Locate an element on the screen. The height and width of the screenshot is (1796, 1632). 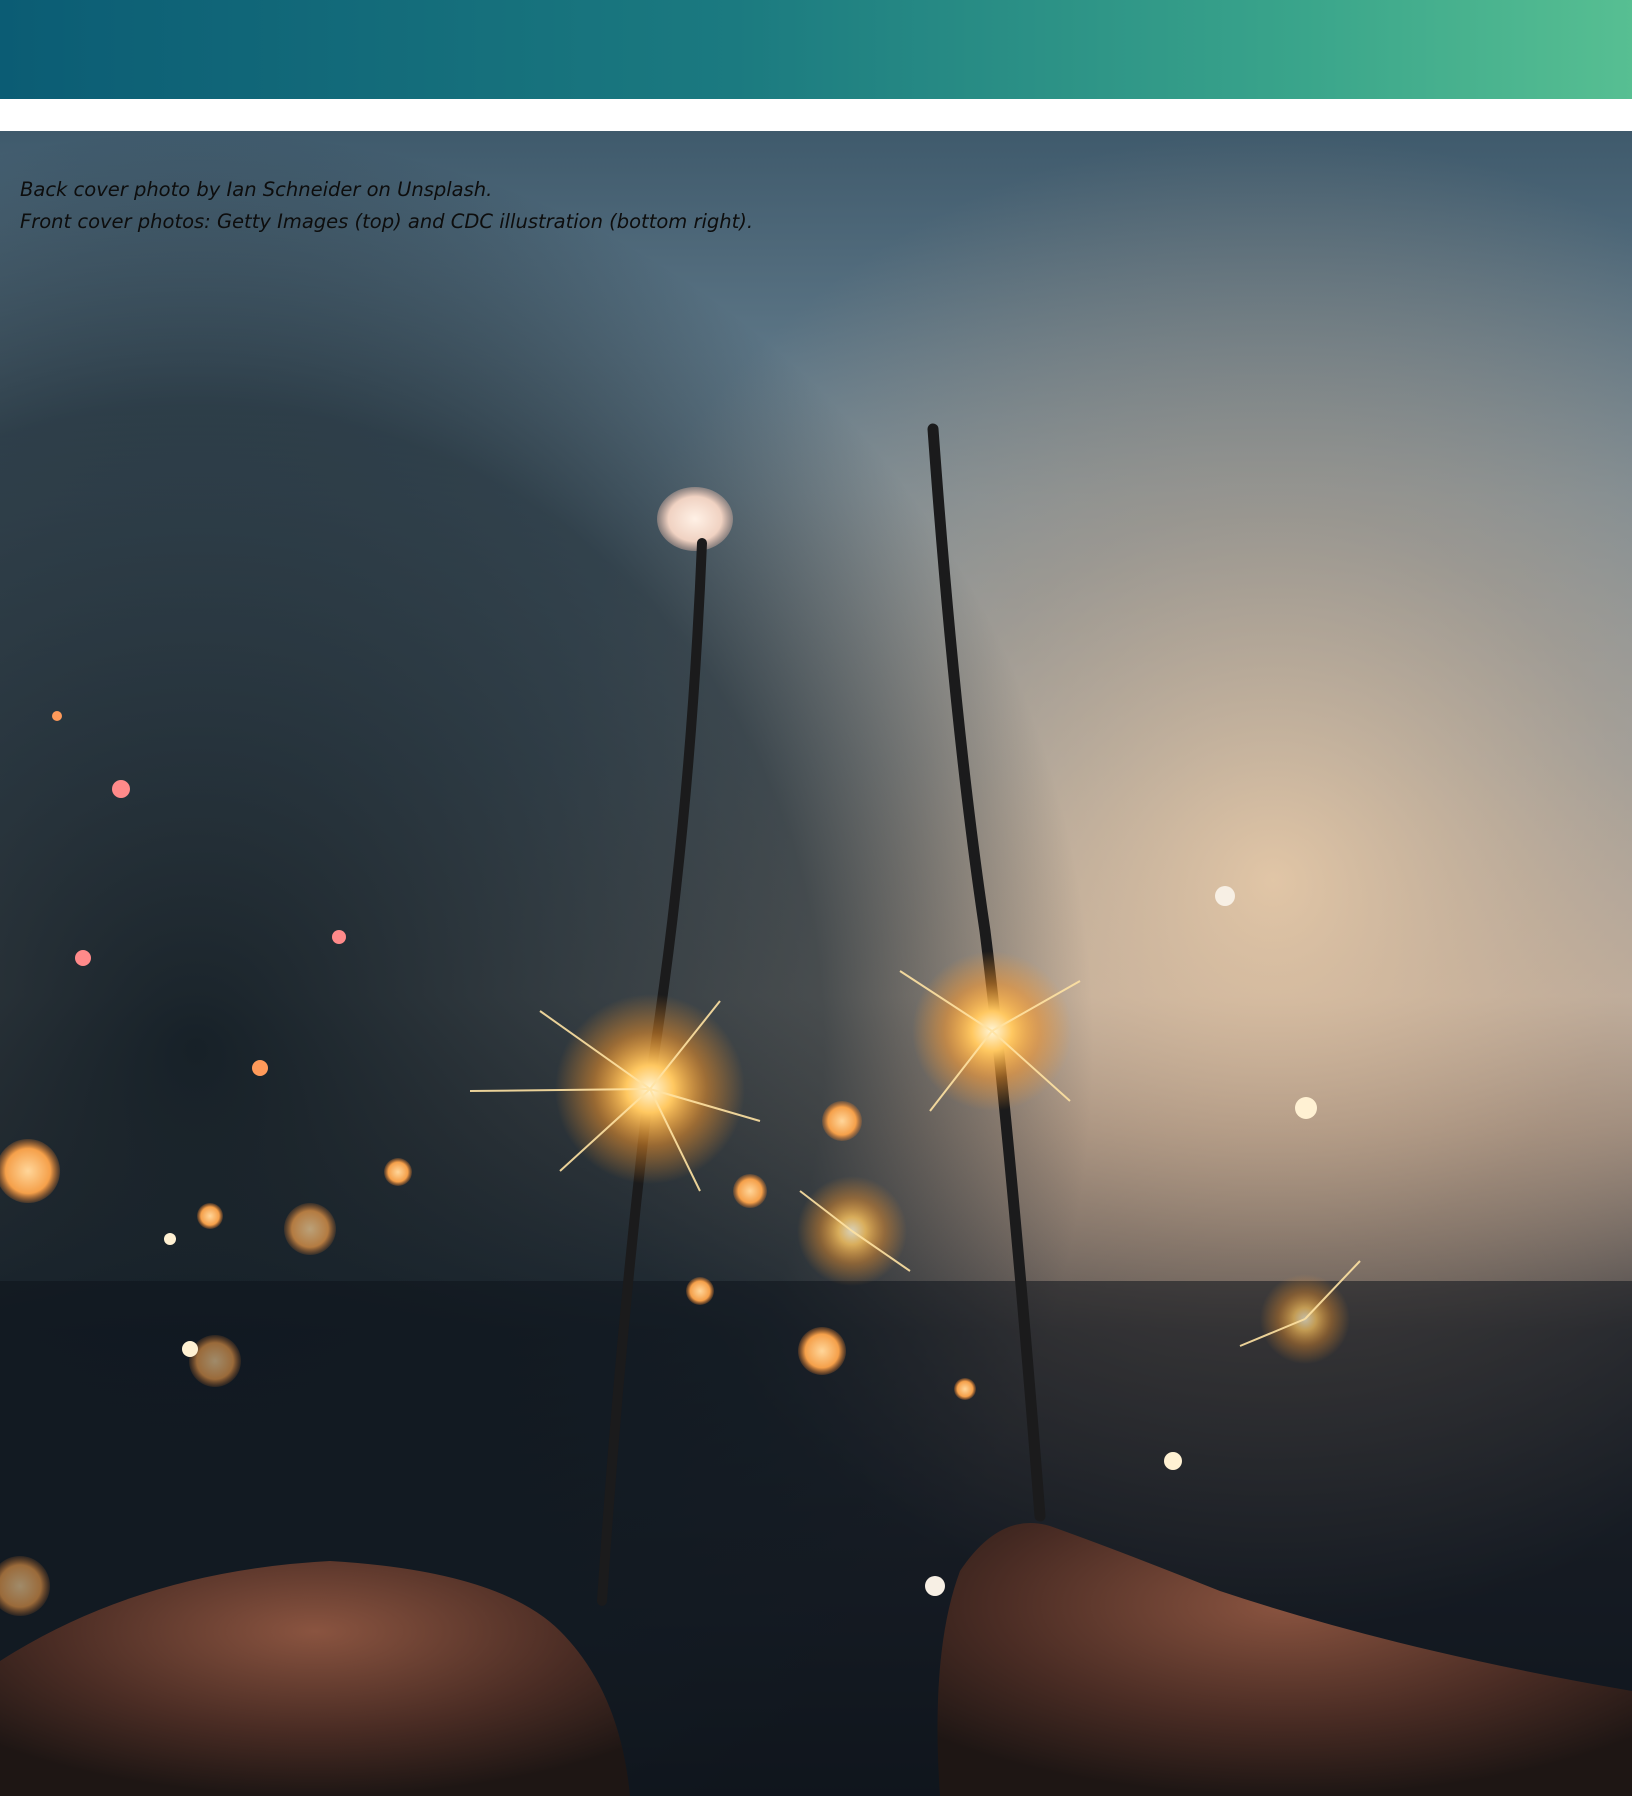
header-gradient-band is located at coordinates (816, 49).